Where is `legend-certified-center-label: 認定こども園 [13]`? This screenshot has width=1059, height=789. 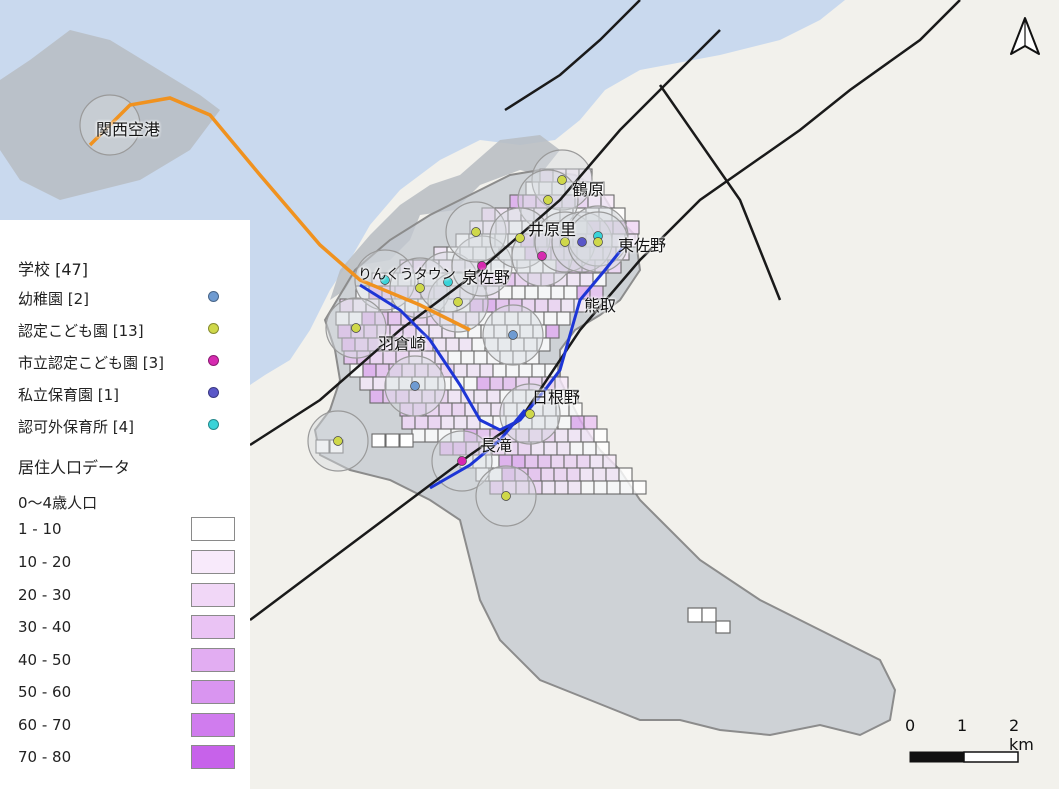 legend-certified-center-label: 認定こども園 [13] is located at coordinates (81, 331).